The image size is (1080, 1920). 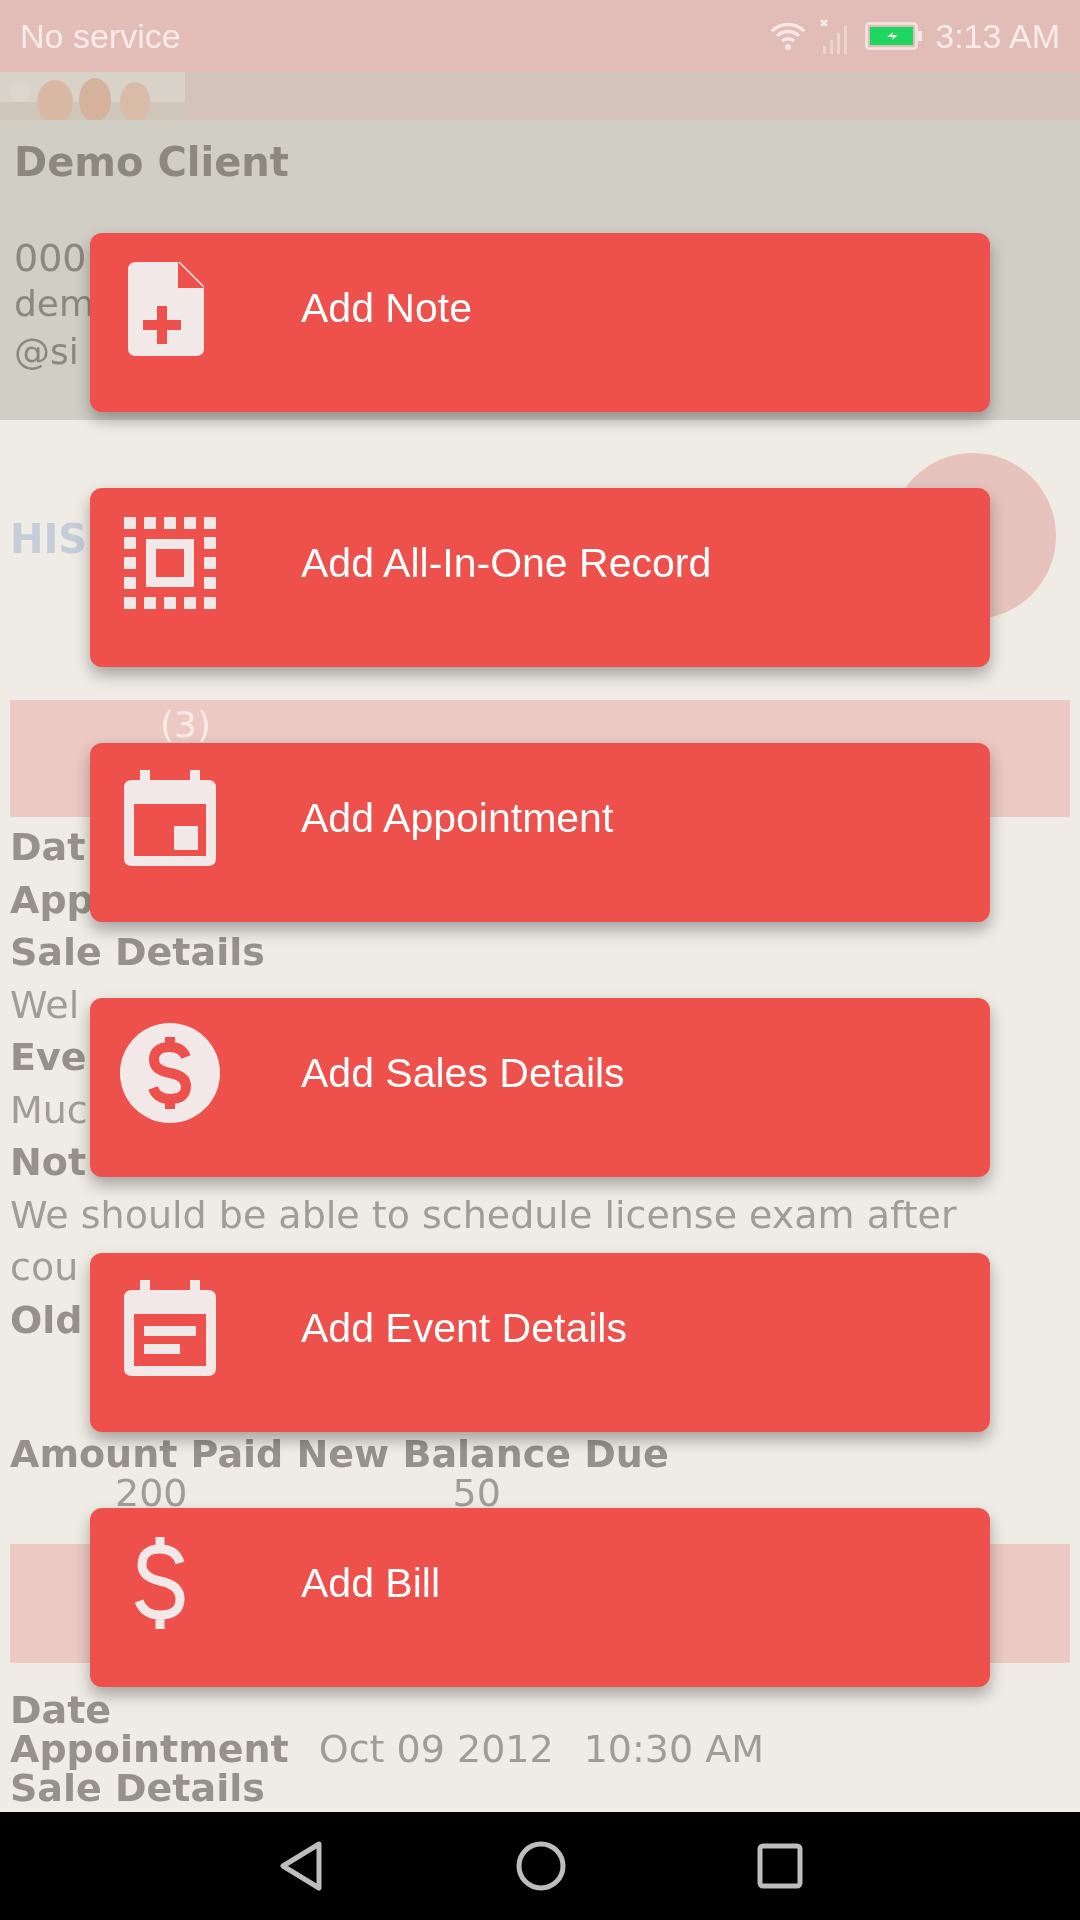 What do you see at coordinates (301, 1866) in the screenshot?
I see `back-icon` at bounding box center [301, 1866].